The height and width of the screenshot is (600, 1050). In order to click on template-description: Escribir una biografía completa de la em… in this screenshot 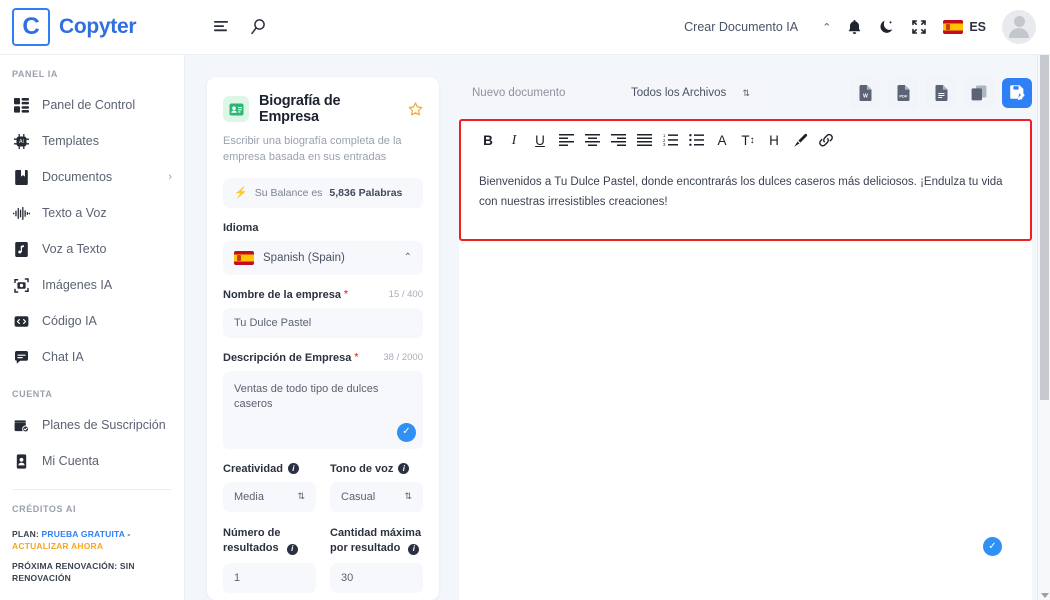, I will do `click(312, 149)`.